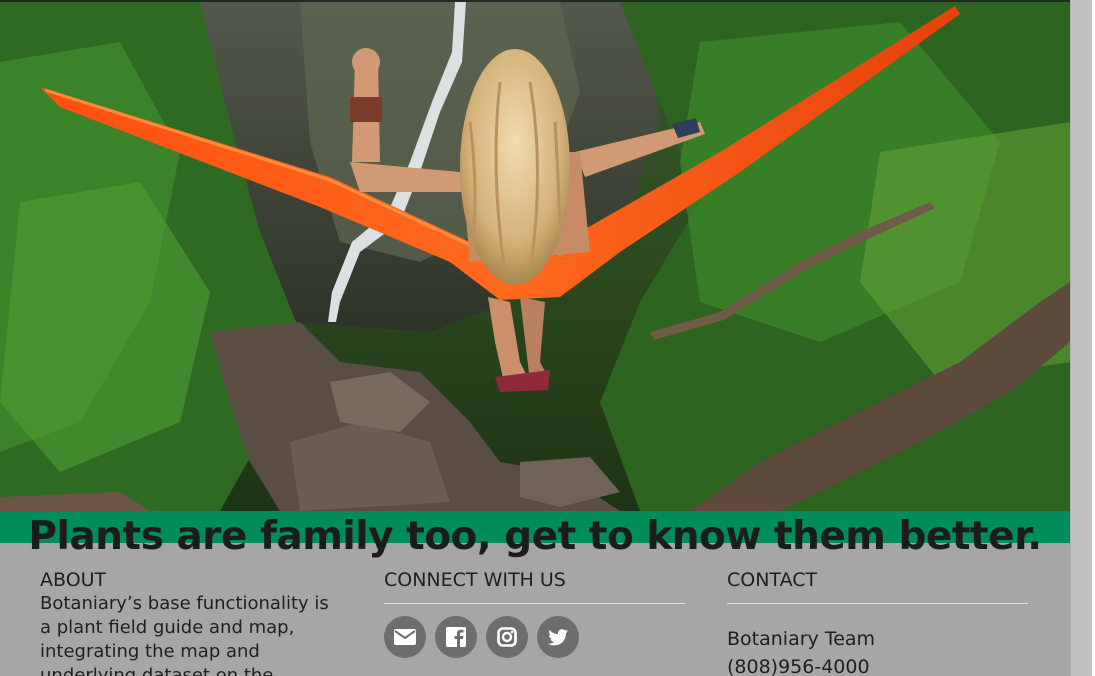  Describe the element at coordinates (877, 622) in the screenshot. I see `contact-section: CONTACT Botaniary Team (808)956-4000` at that location.